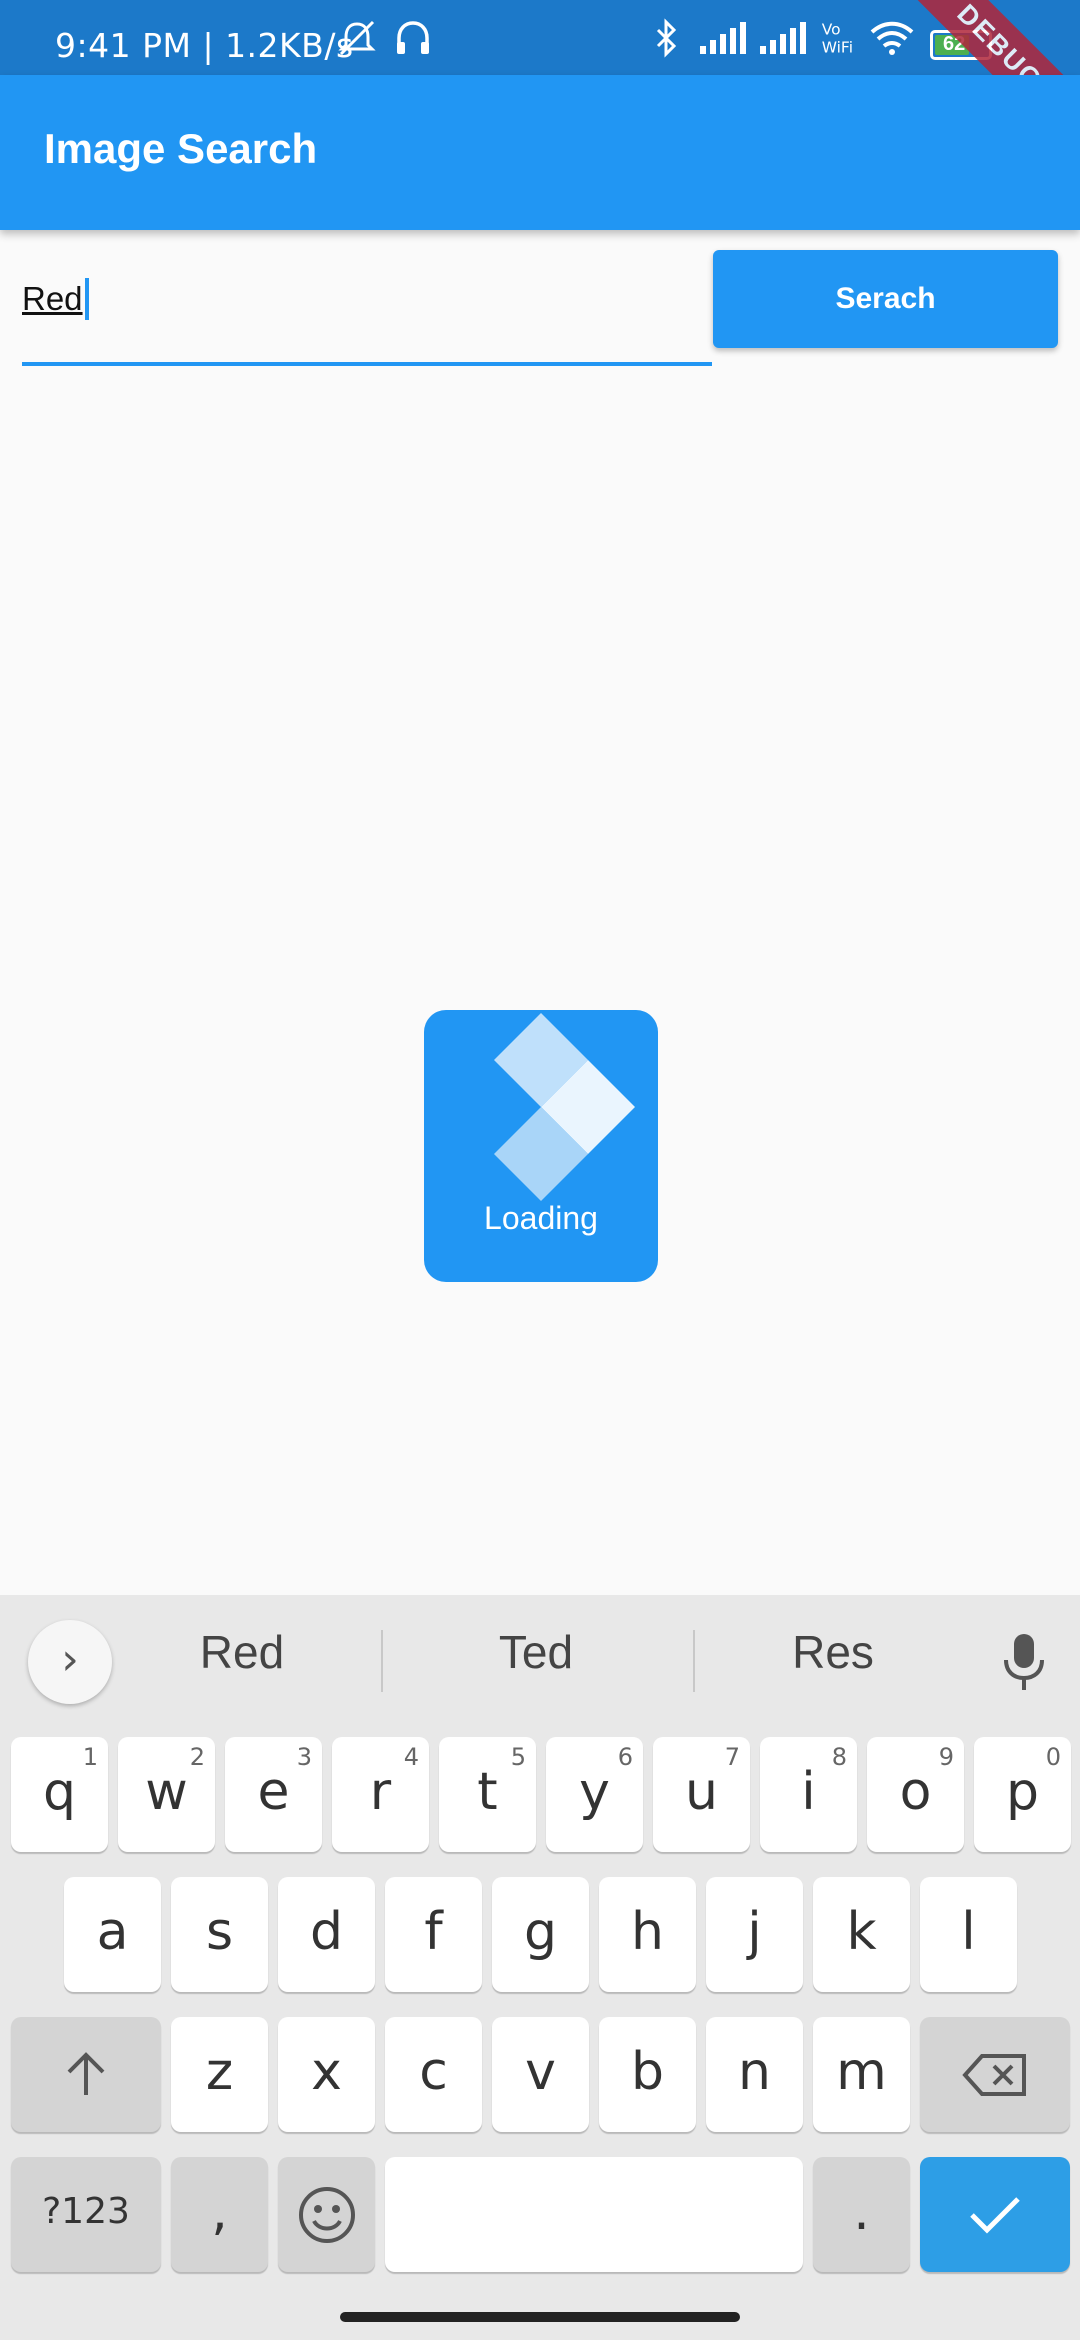 This screenshot has width=1080, height=2340. I want to click on vowifi-icon: Vo WiFi, so click(837, 38).